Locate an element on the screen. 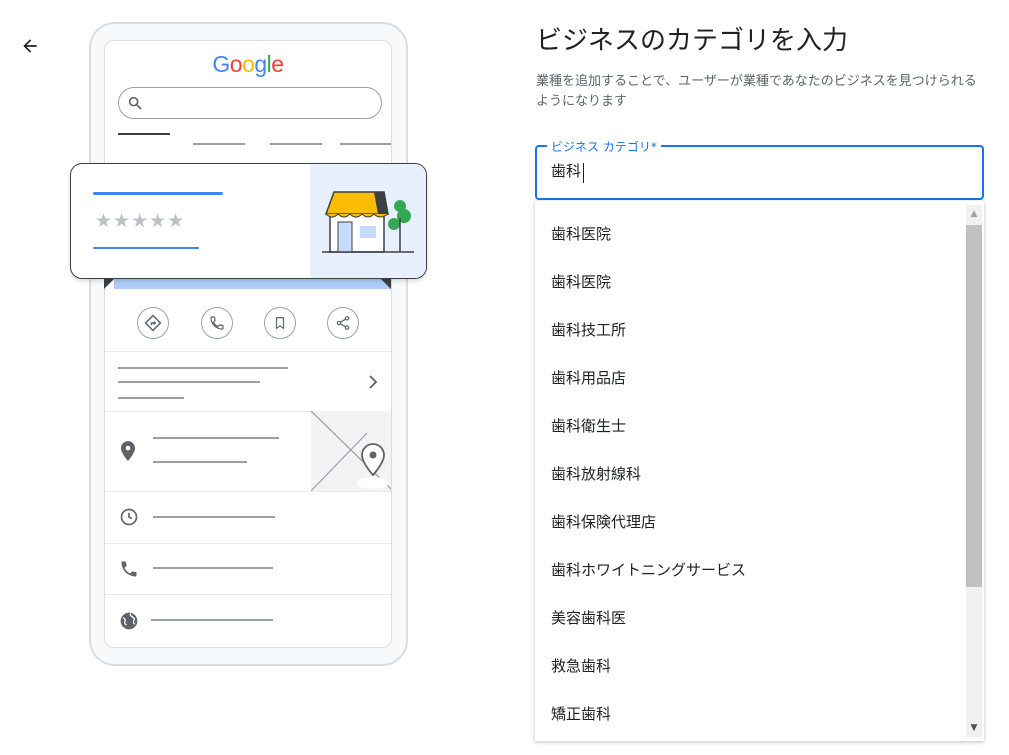 The height and width of the screenshot is (755, 1009). text-caret is located at coordinates (583, 173).